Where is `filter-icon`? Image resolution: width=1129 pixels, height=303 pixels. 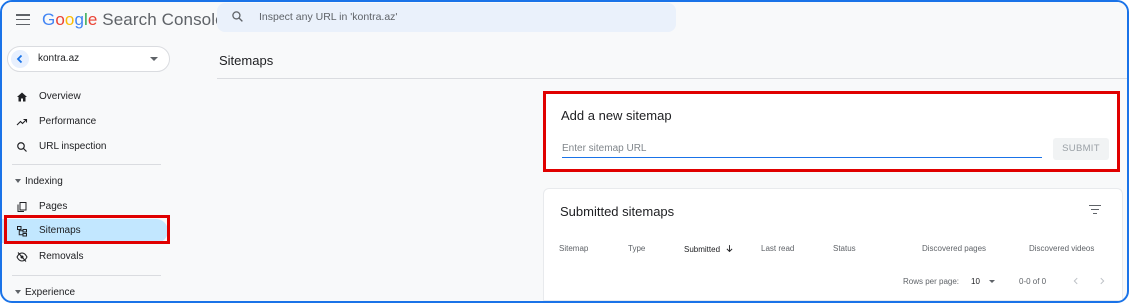
filter-icon is located at coordinates (1095, 211).